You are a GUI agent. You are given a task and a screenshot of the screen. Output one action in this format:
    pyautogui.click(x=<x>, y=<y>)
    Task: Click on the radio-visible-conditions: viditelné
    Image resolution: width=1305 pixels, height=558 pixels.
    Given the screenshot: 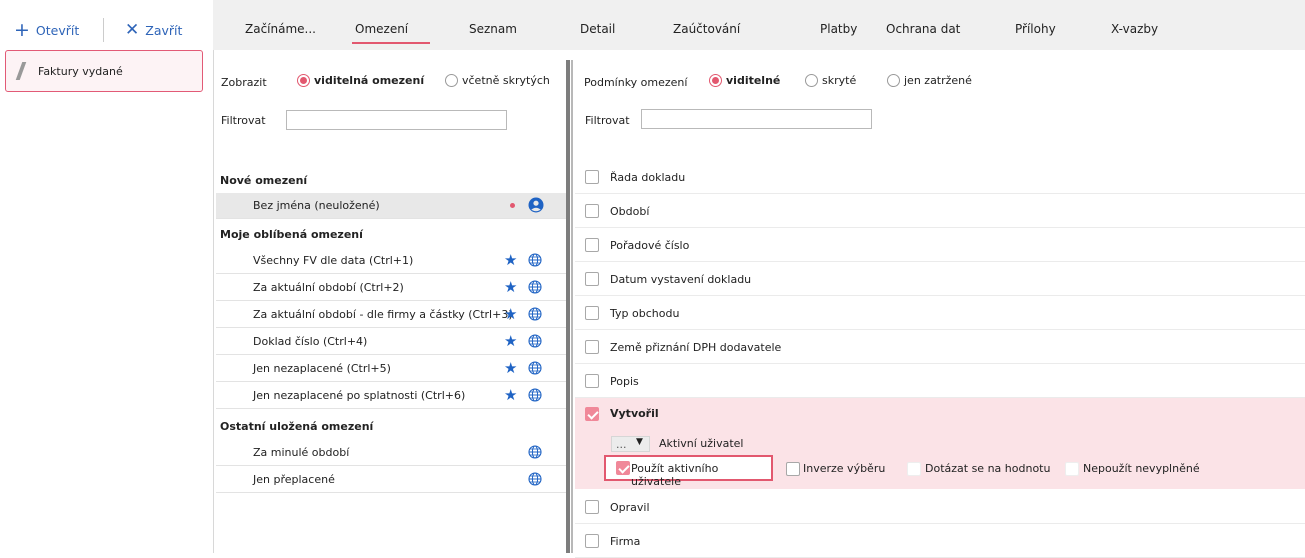 What is the action you would take?
    pyautogui.click(x=744, y=80)
    